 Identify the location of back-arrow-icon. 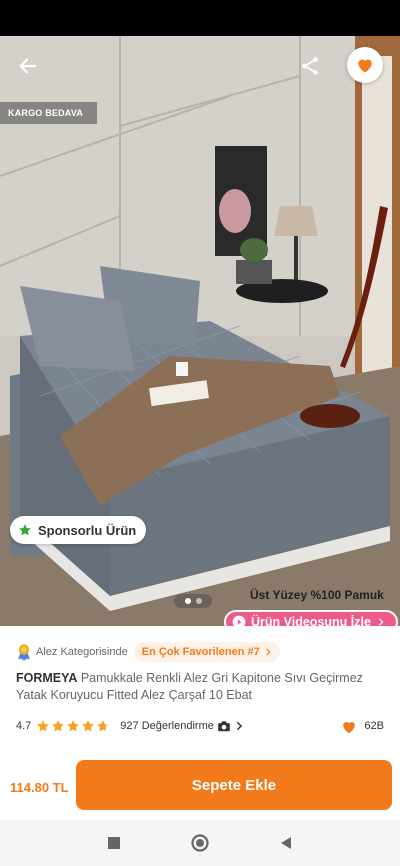
(28, 66).